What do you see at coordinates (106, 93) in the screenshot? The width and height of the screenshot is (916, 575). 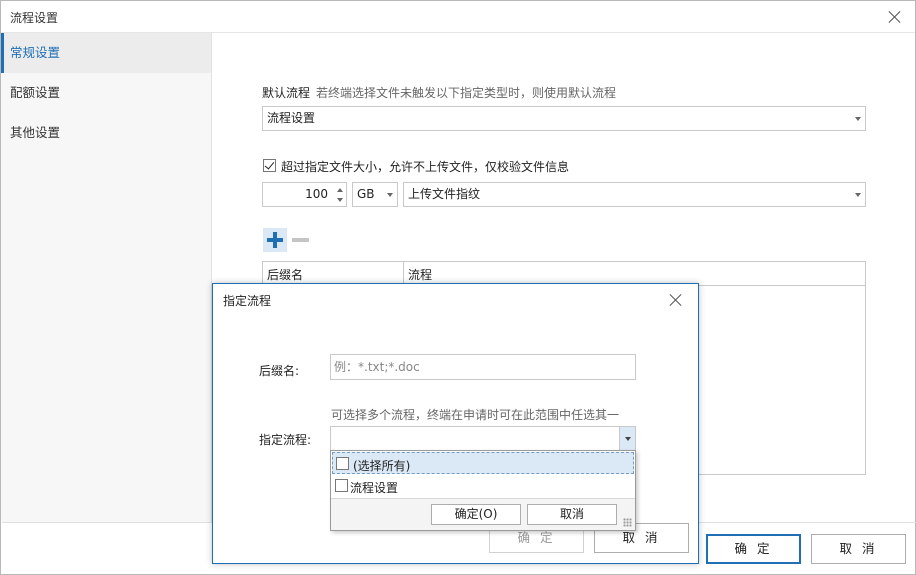 I see `sidebar-item-quota: 配额设置` at bounding box center [106, 93].